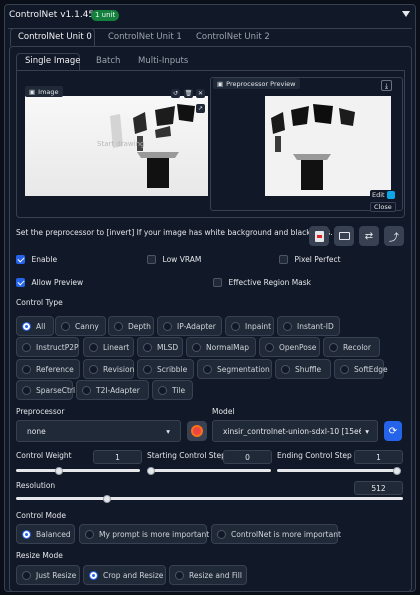 This screenshot has height=595, width=420. I want to click on tab-multi-inputs: Multi-Inputs, so click(163, 61).